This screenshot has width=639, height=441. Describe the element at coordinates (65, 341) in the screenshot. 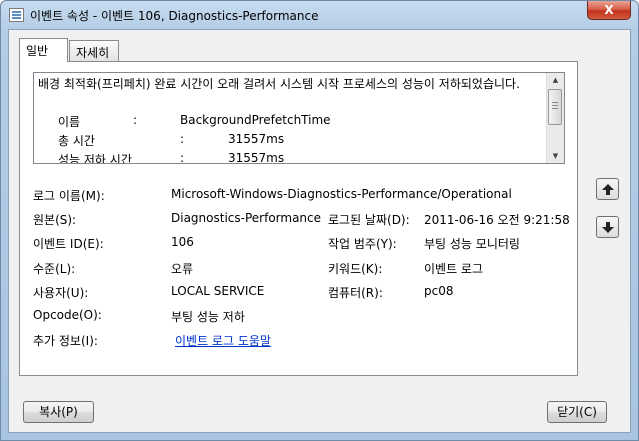

I see `more-info-label: 추가 정보(I):` at that location.